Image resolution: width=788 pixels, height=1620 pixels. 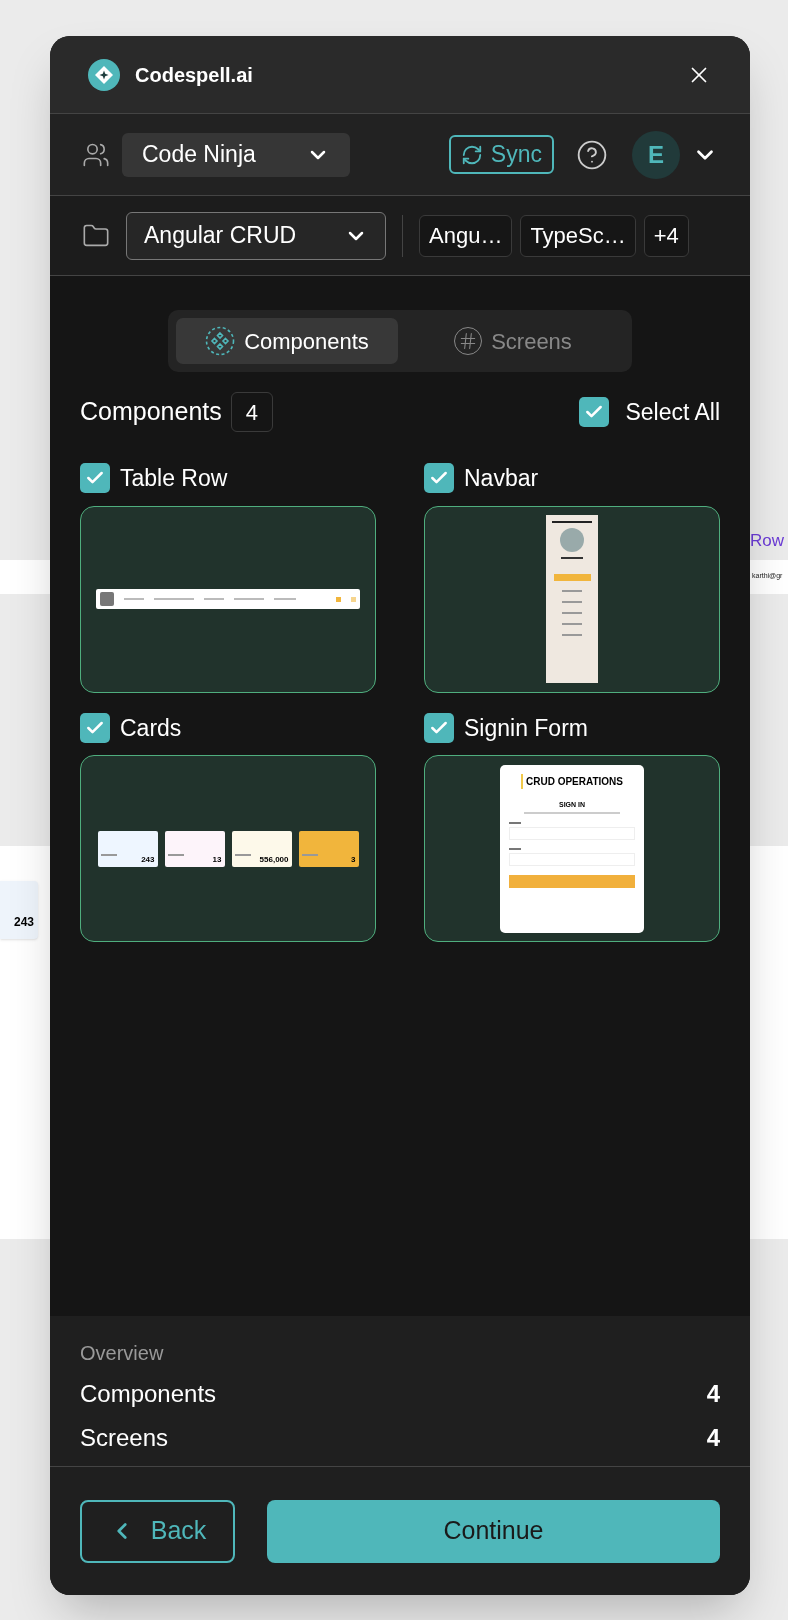 What do you see at coordinates (220, 341) in the screenshot?
I see `components-icon` at bounding box center [220, 341].